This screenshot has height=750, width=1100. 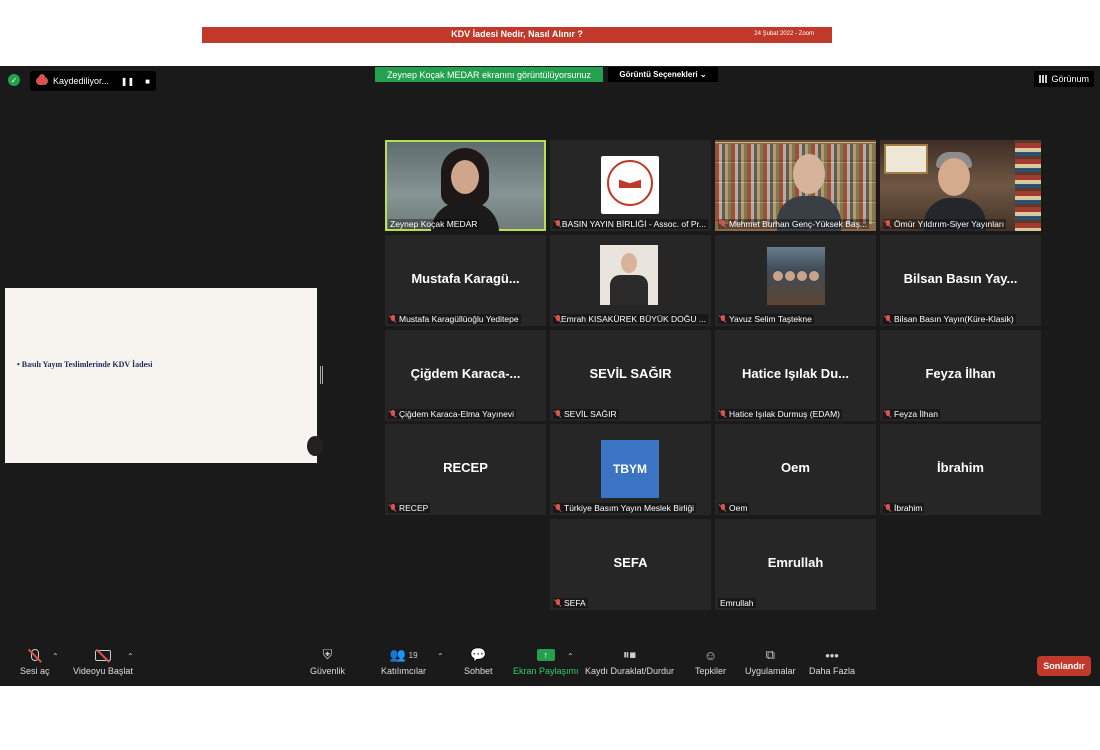 What do you see at coordinates (629, 275) in the screenshot?
I see `profile-photo` at bounding box center [629, 275].